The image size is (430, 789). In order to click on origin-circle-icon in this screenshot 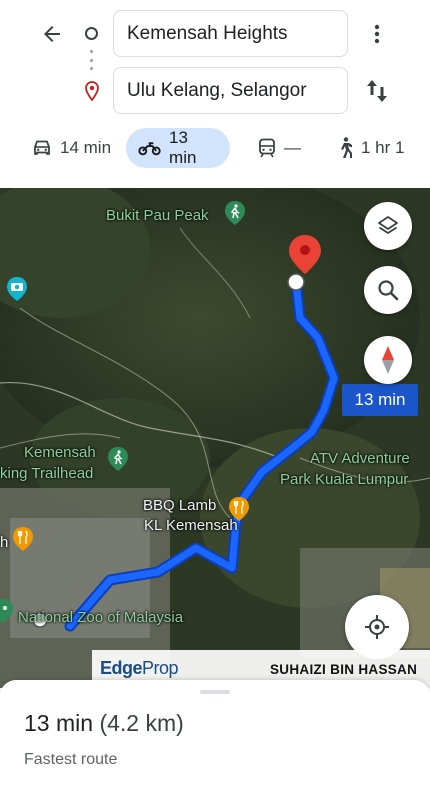, I will do `click(91, 33)`.